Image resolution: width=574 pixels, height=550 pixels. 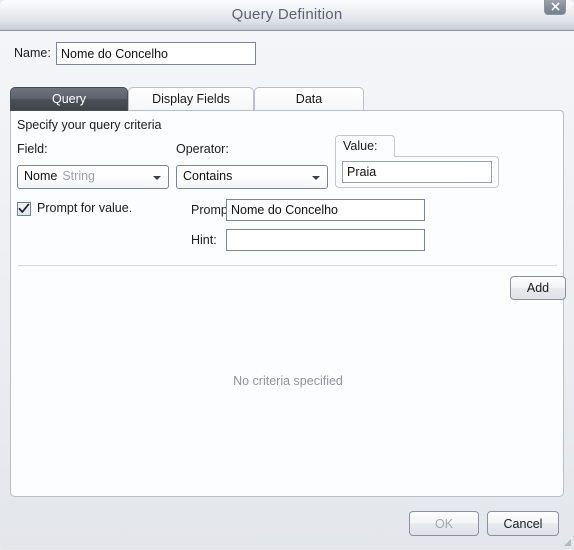 I want to click on criteria-instruction: Specify your query criteria, so click(x=89, y=125).